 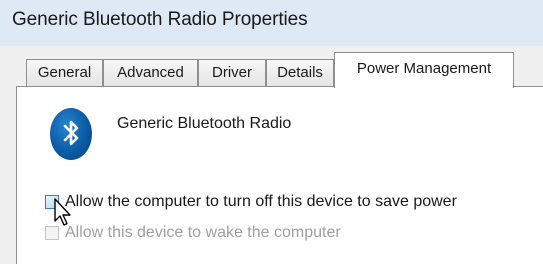 What do you see at coordinates (64, 73) in the screenshot?
I see `tab-general: General` at bounding box center [64, 73].